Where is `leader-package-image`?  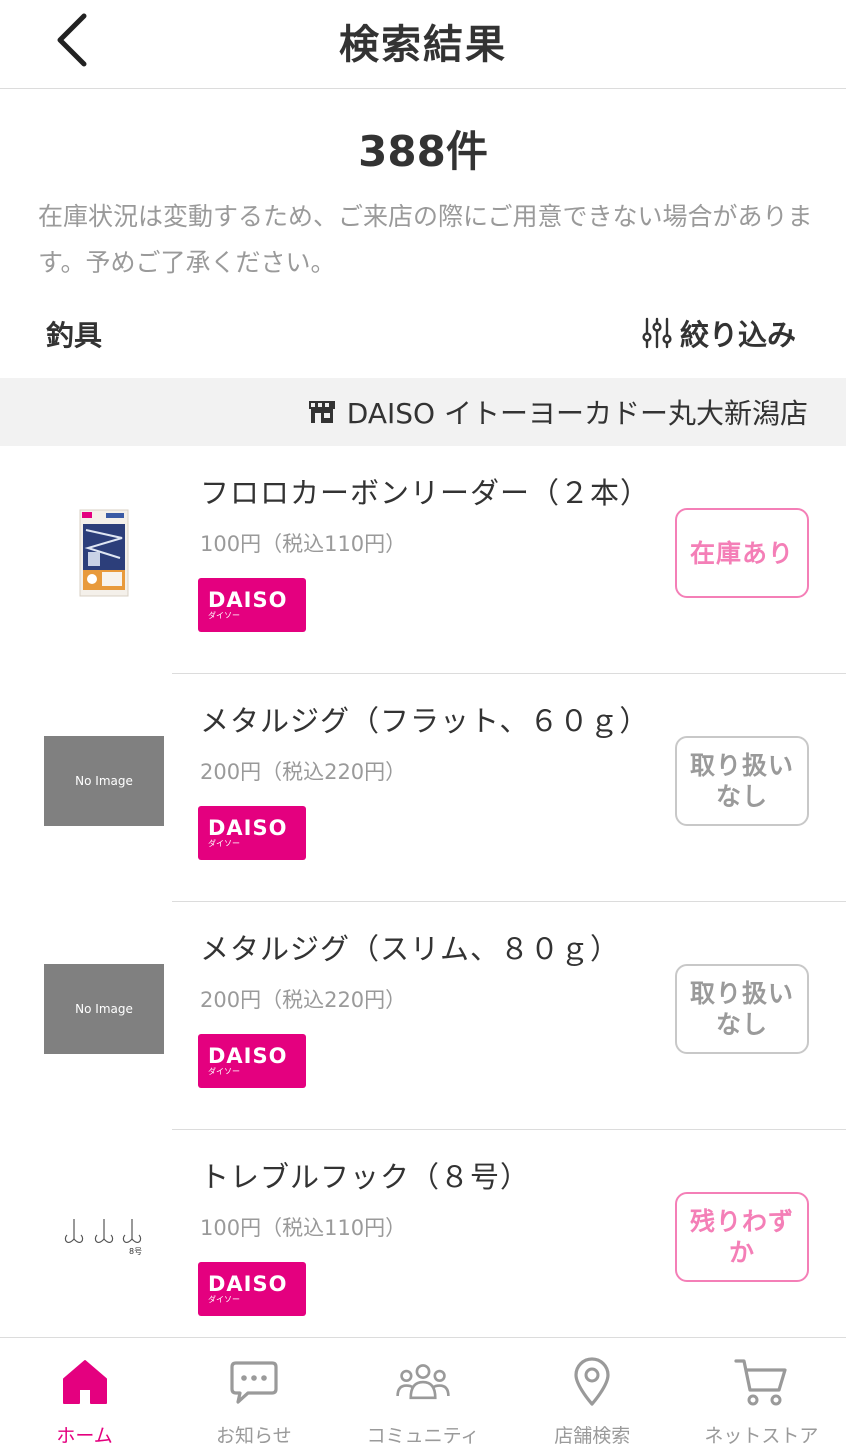
leader-package-image is located at coordinates (104, 553).